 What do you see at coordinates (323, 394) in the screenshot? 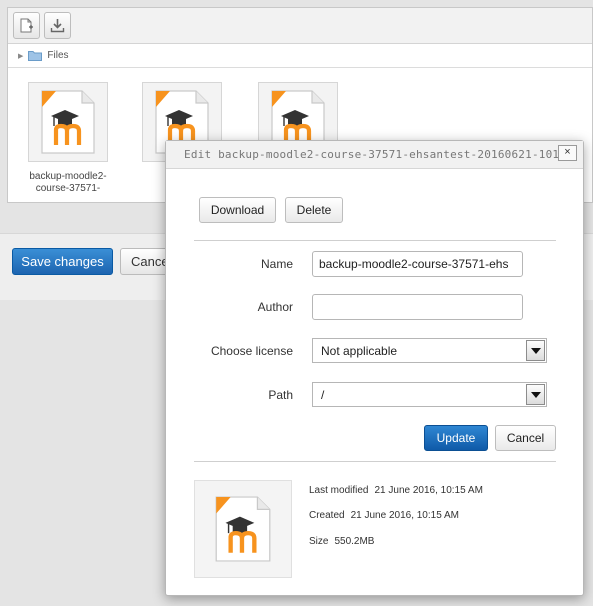
I see `path-selected-value: /` at bounding box center [323, 394].